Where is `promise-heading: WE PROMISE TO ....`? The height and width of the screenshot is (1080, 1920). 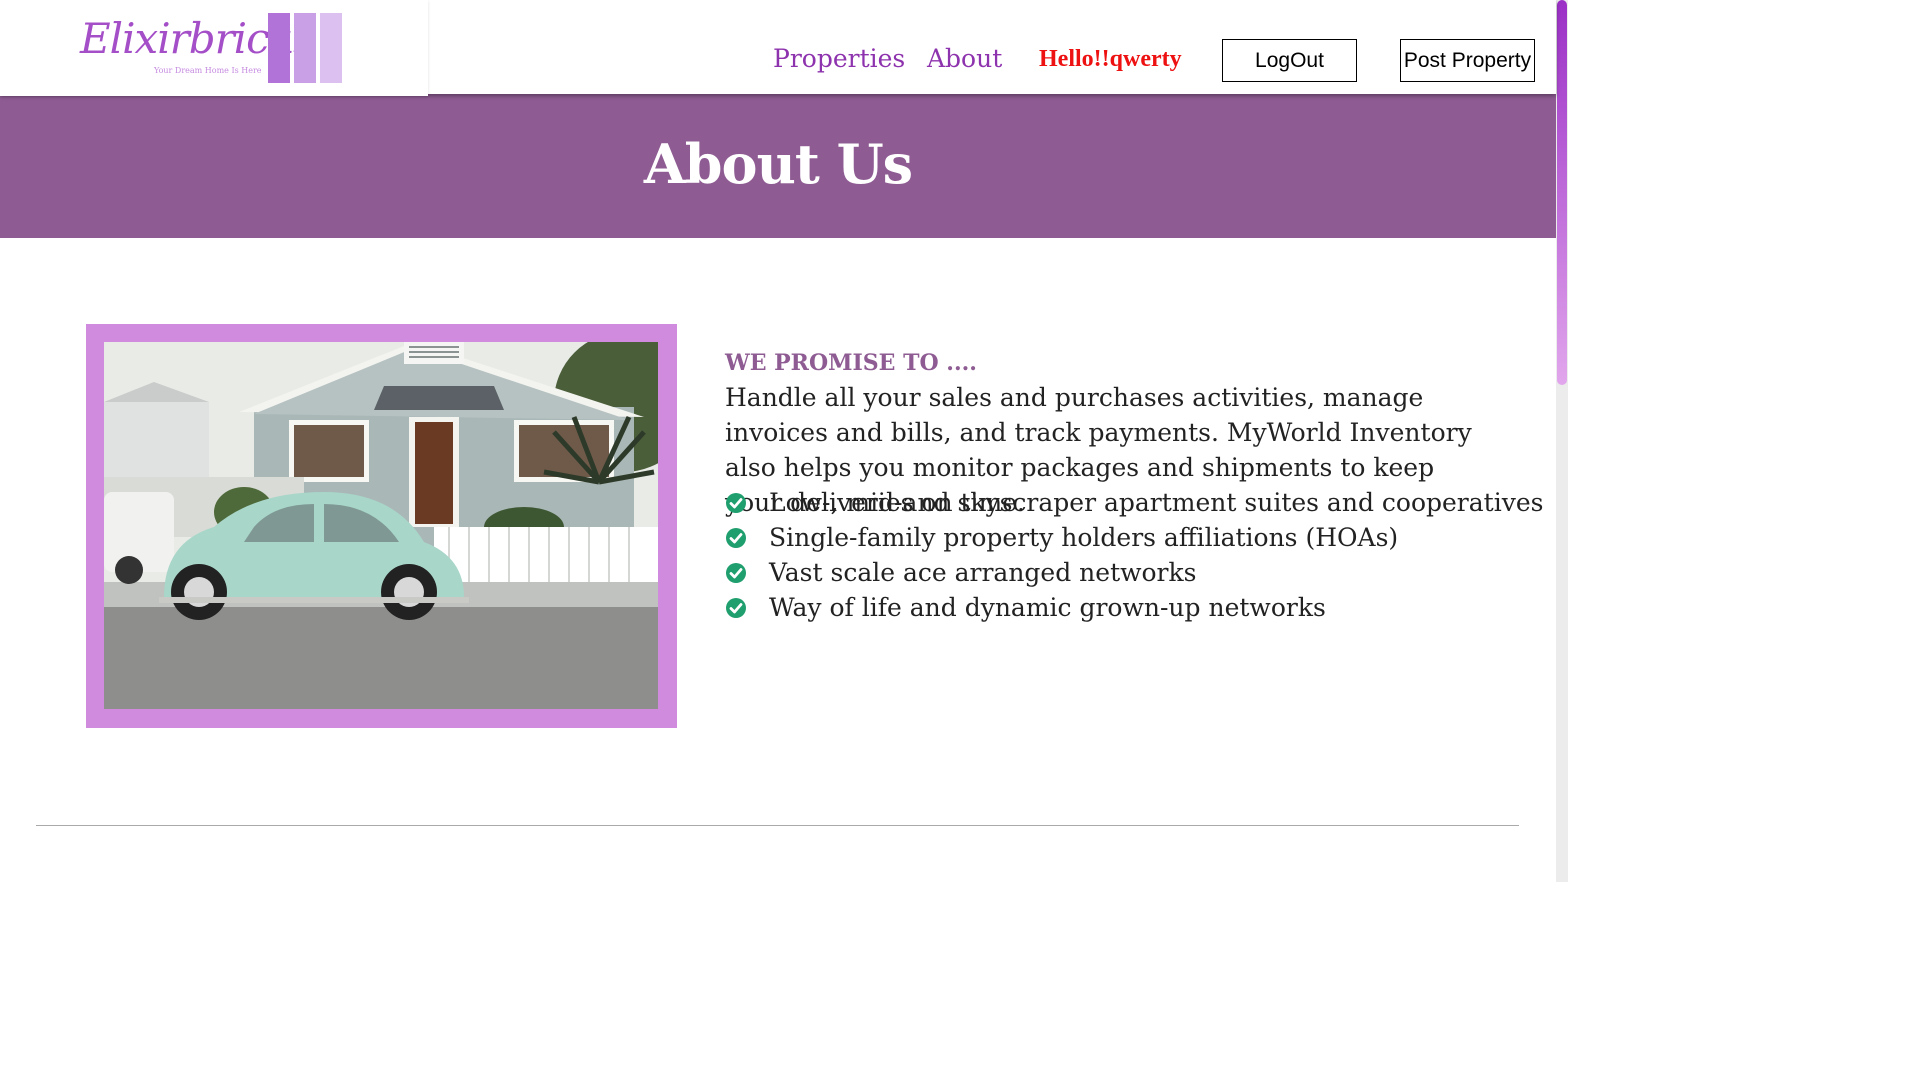
promise-heading: WE PROMISE TO .... is located at coordinates (851, 363).